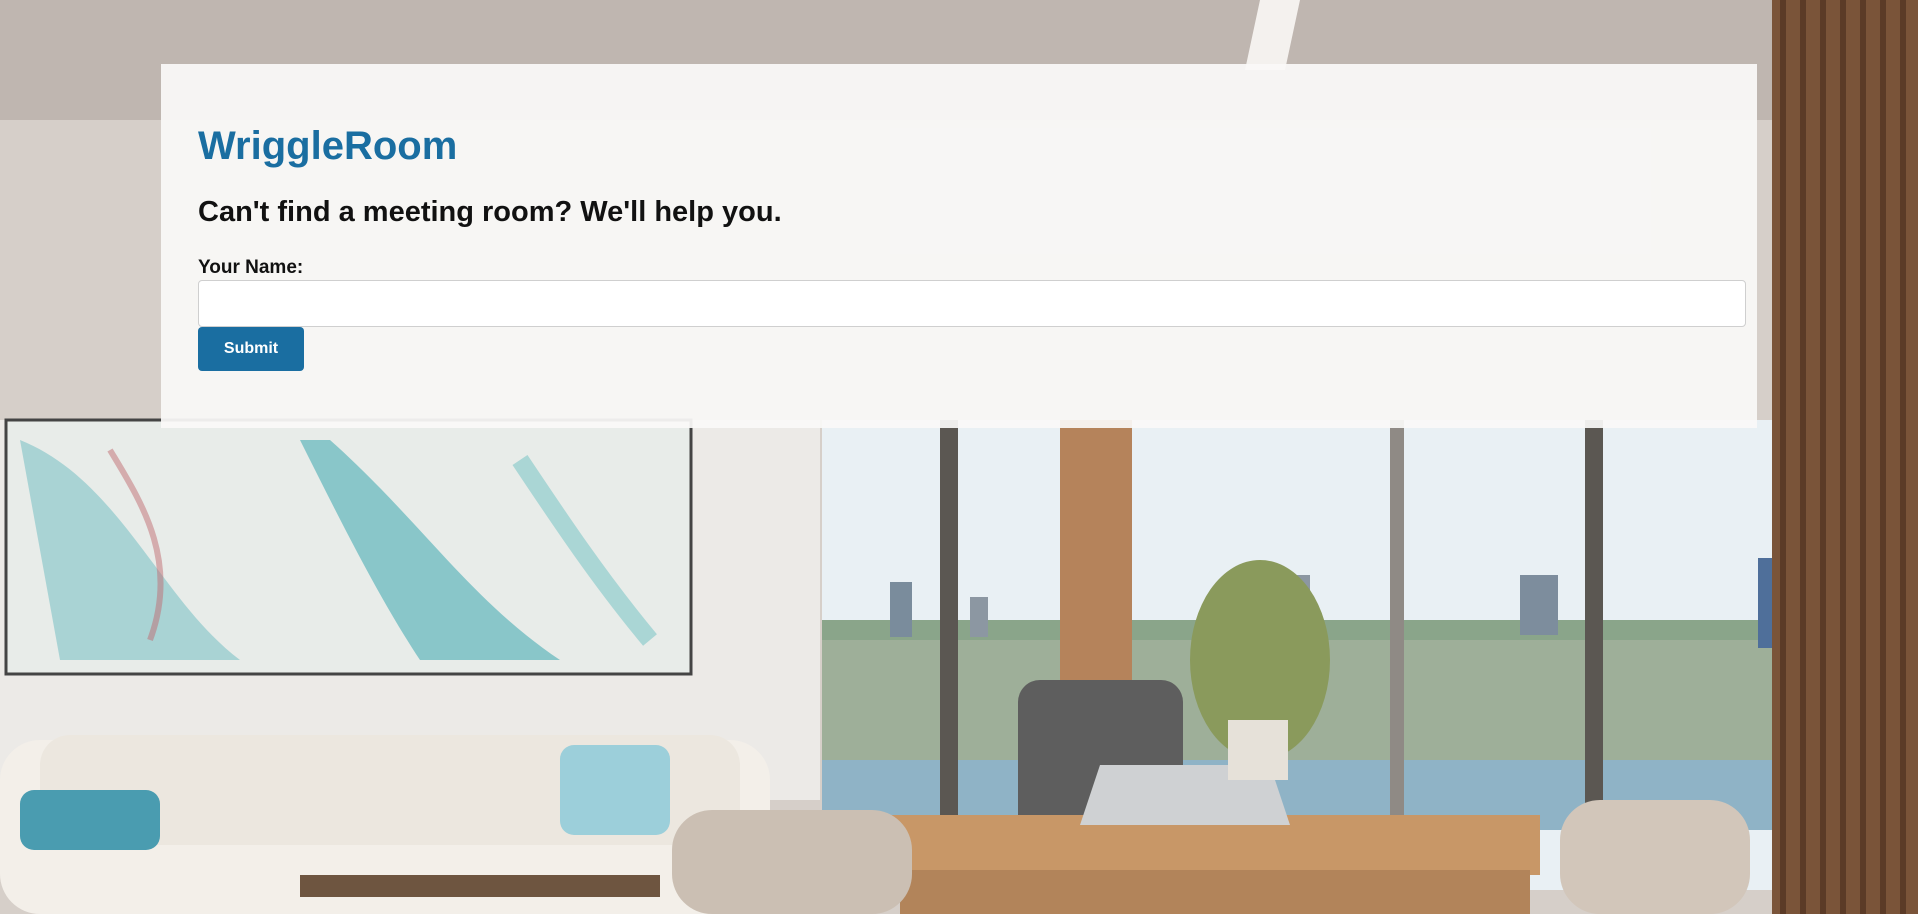 The image size is (1918, 914). I want to click on submit-button: Submit, so click(251, 349).